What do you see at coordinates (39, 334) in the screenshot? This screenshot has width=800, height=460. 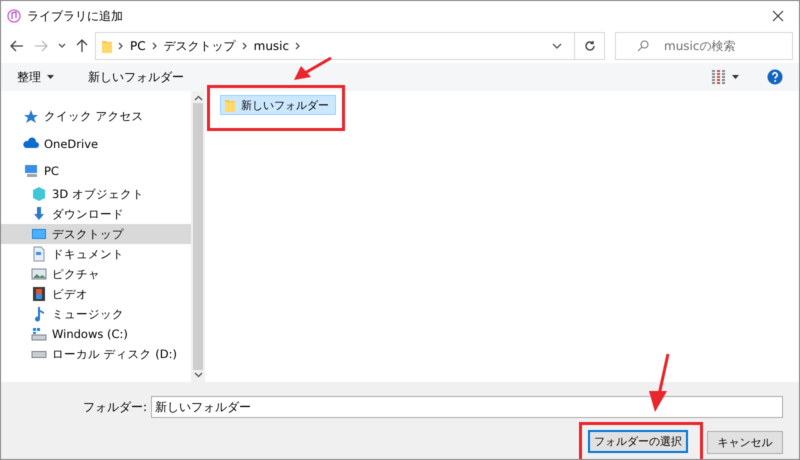 I see `system-drive-icon` at bounding box center [39, 334].